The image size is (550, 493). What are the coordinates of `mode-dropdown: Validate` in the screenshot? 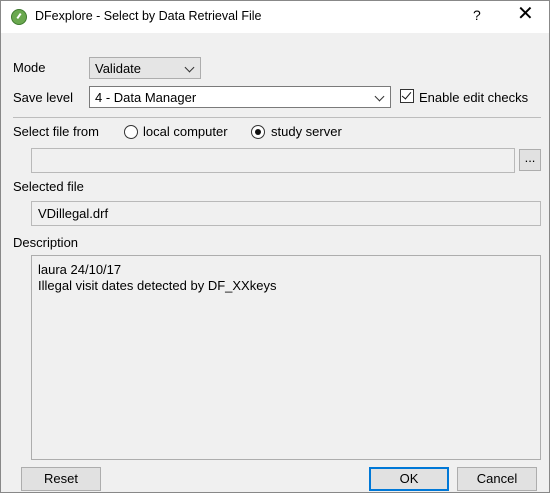 It's located at (145, 68).